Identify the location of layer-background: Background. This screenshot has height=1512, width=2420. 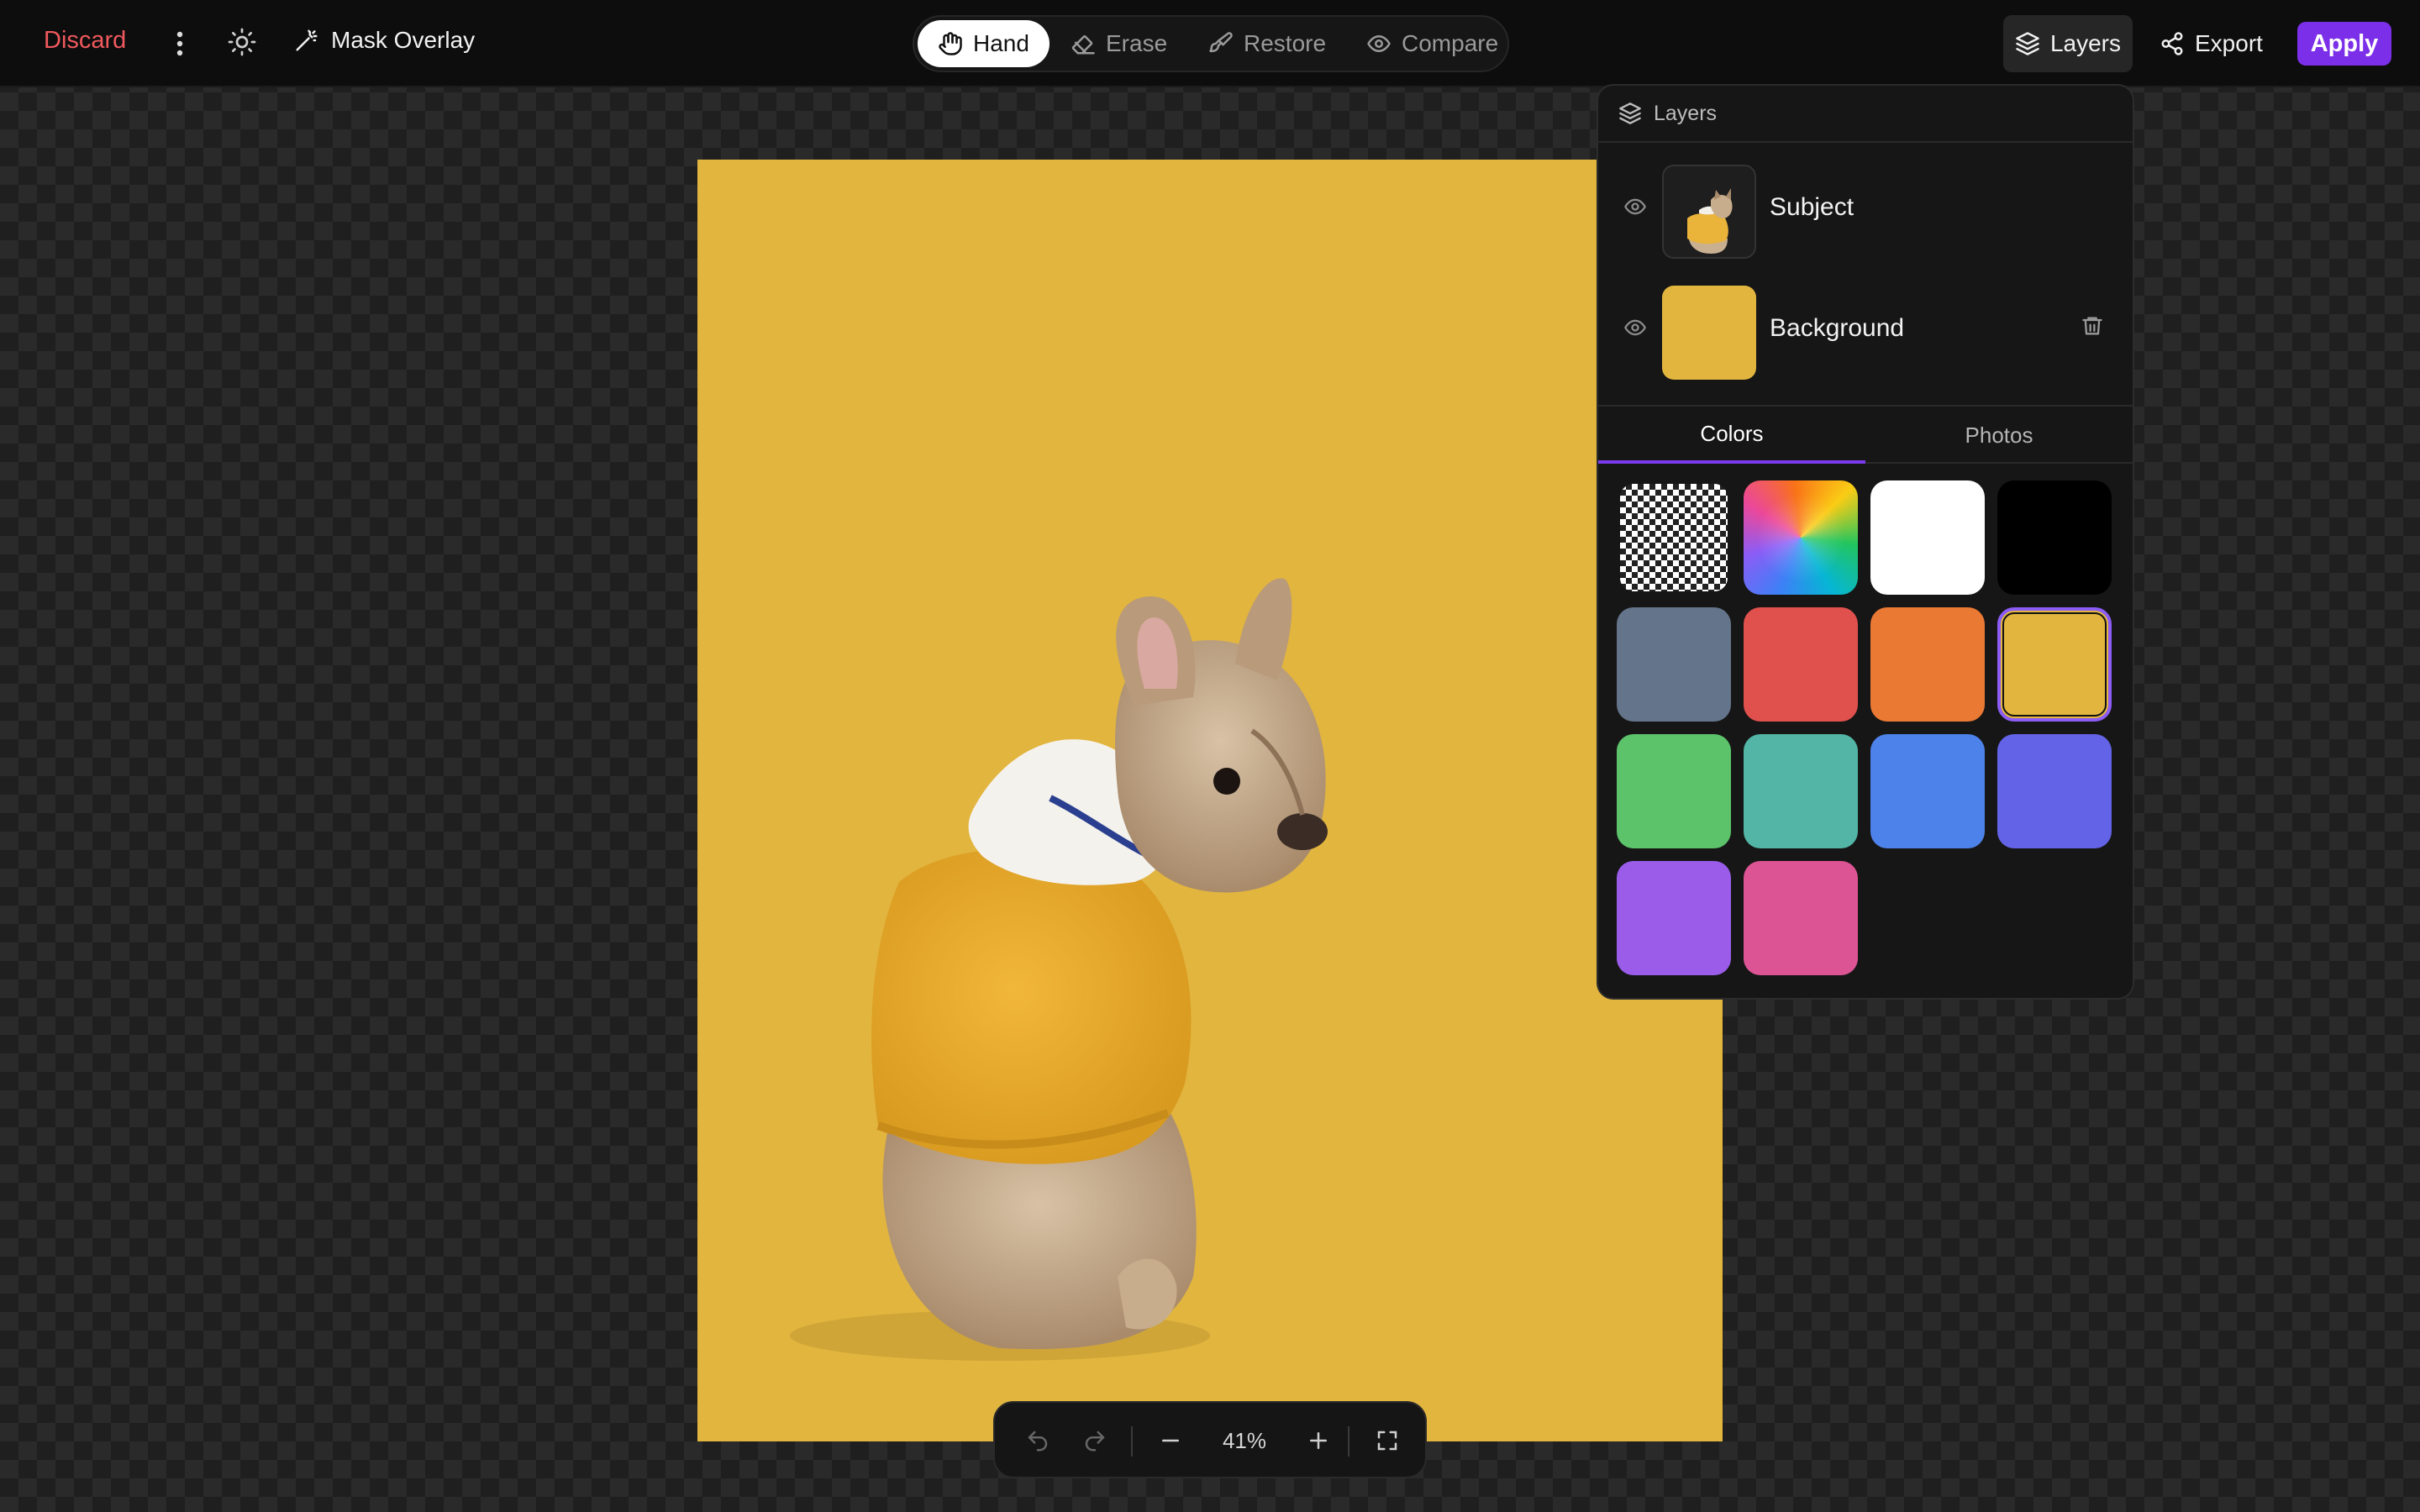
(1865, 329).